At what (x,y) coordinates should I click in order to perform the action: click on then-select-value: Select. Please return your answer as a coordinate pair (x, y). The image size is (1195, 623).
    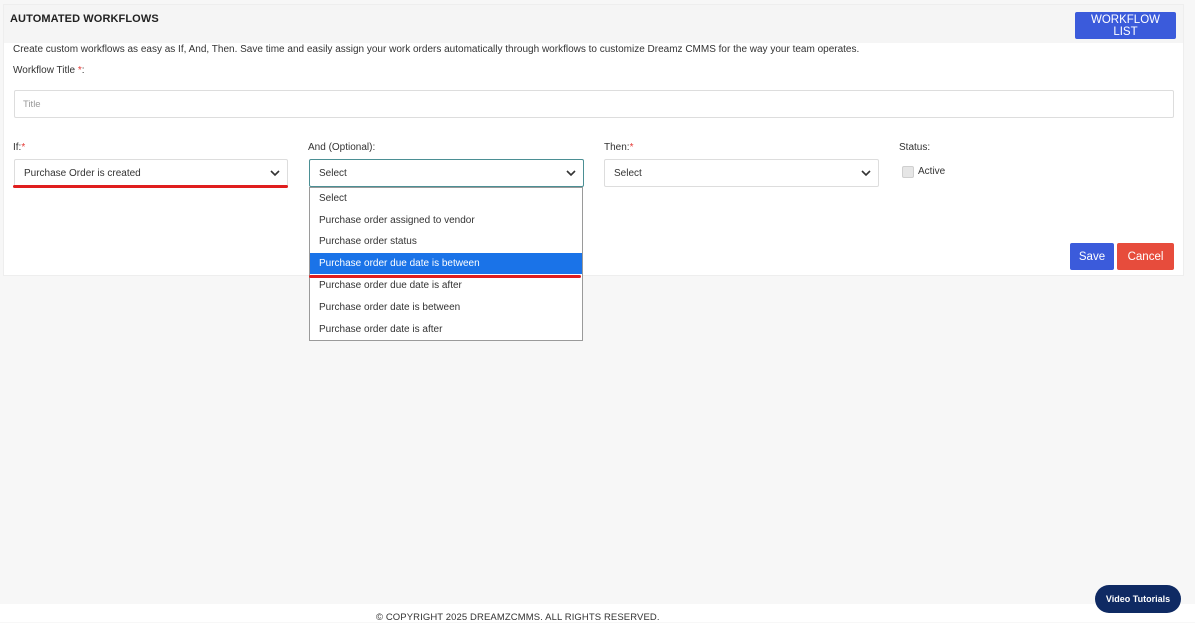
    Looking at the image, I should click on (628, 173).